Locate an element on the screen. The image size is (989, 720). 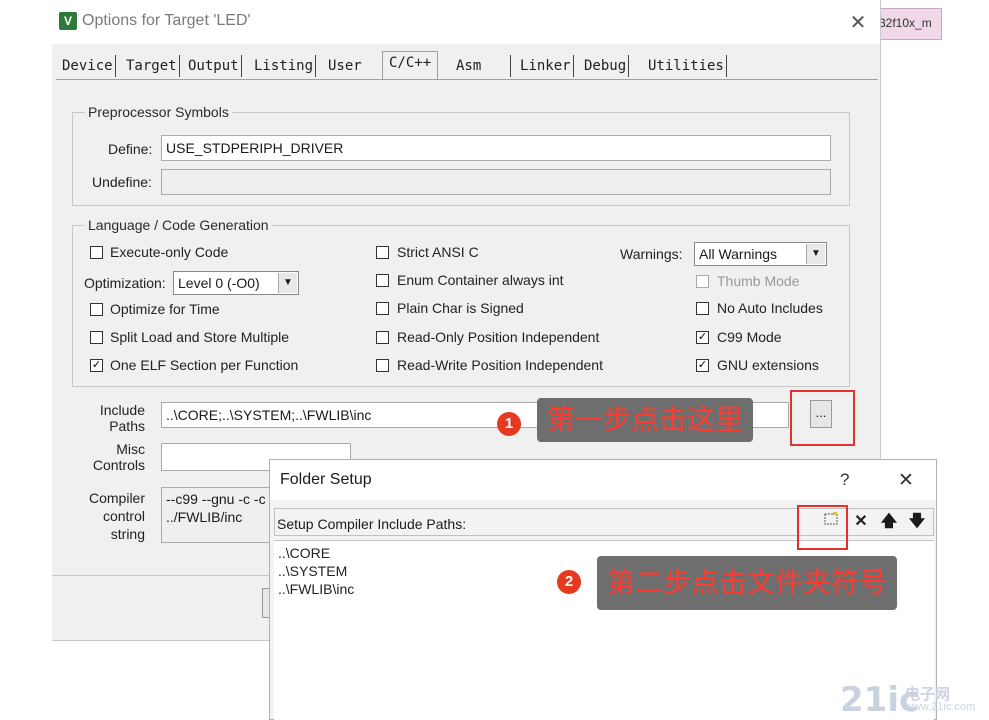
warnings-value: All Warnings is located at coordinates (738, 254).